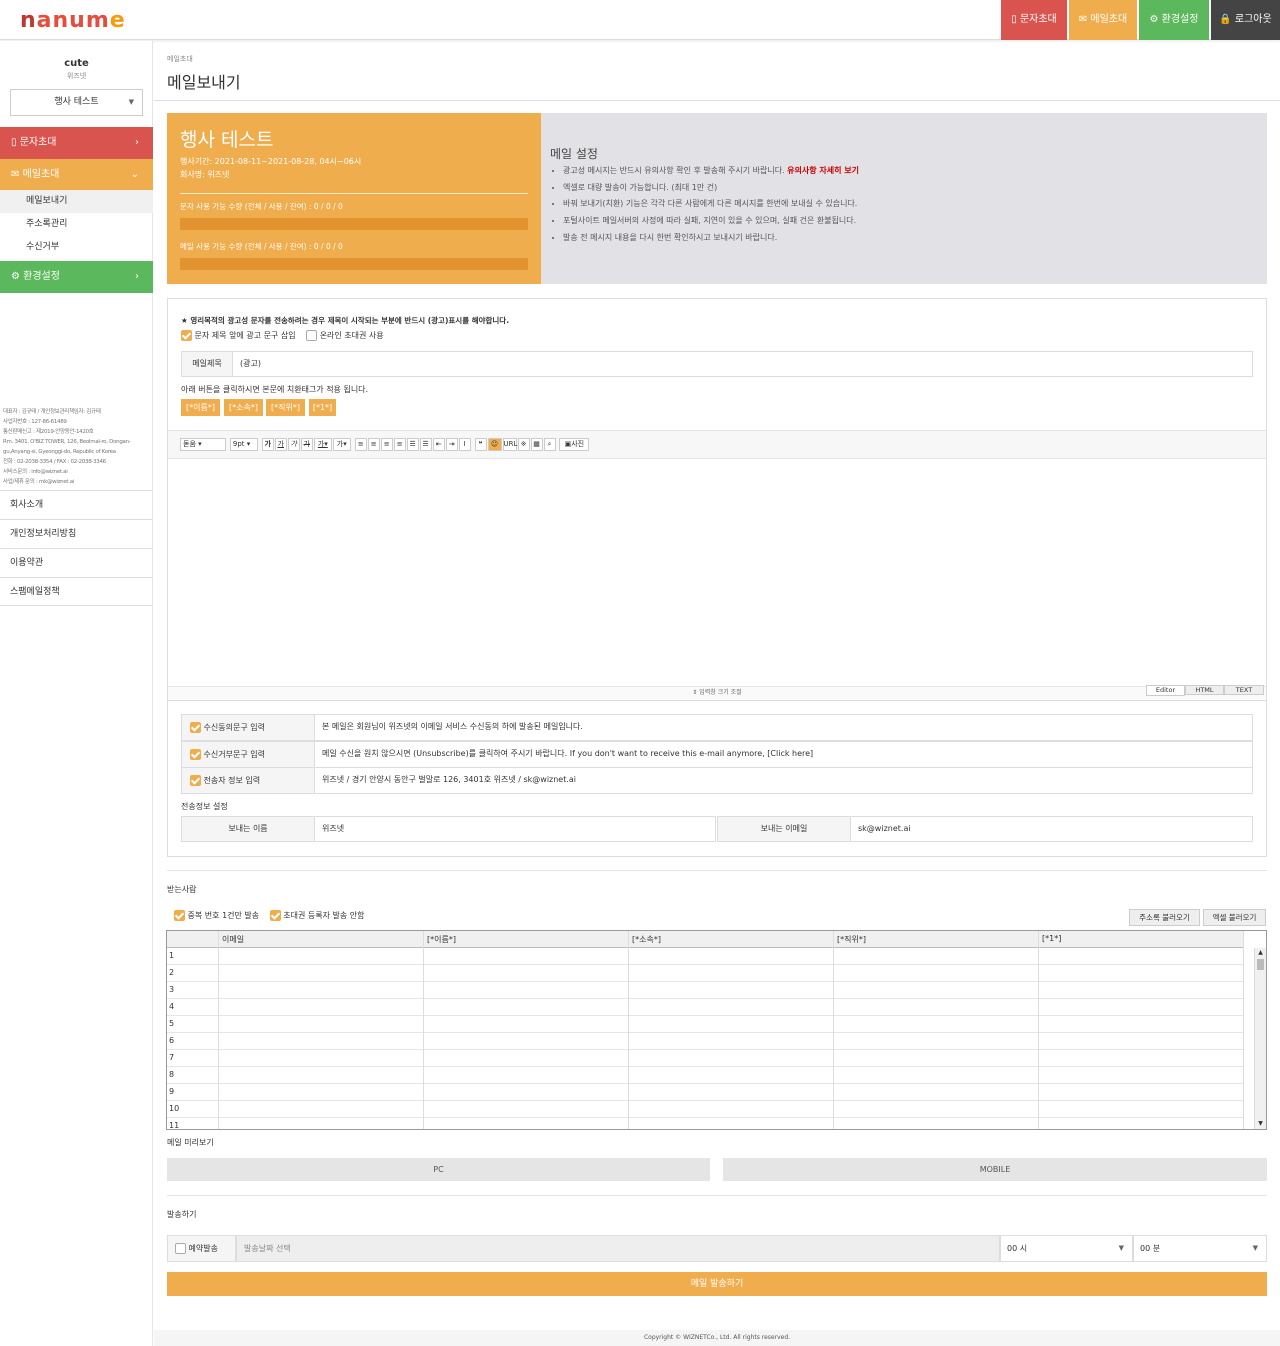 The width and height of the screenshot is (1280, 1346). What do you see at coordinates (280, 444) in the screenshot?
I see `underline-icon: 가` at bounding box center [280, 444].